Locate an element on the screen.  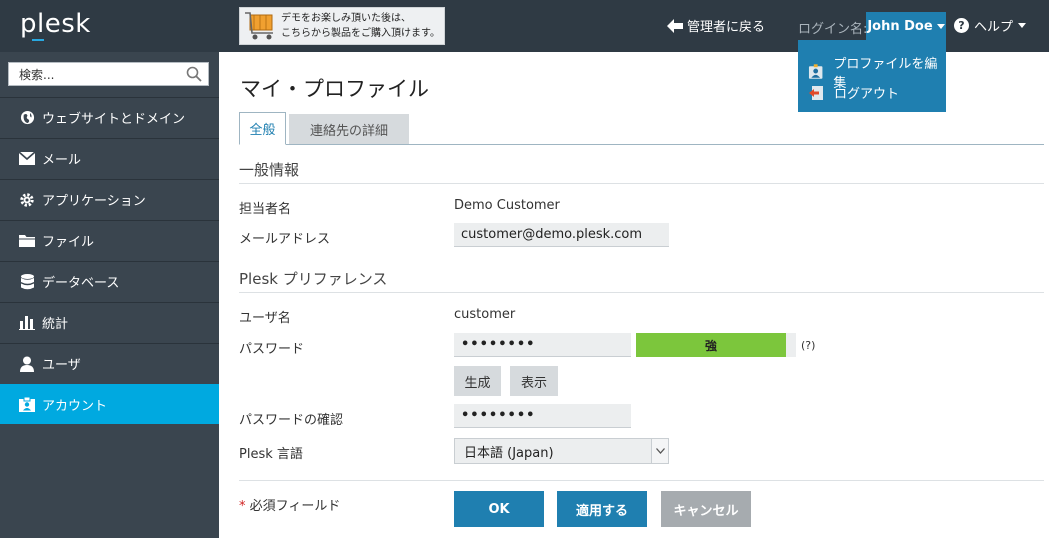
promo-banner: デモをお楽しみ頂いた後は、 こちらから製品をご購入頂けます。 is located at coordinates (342, 26).